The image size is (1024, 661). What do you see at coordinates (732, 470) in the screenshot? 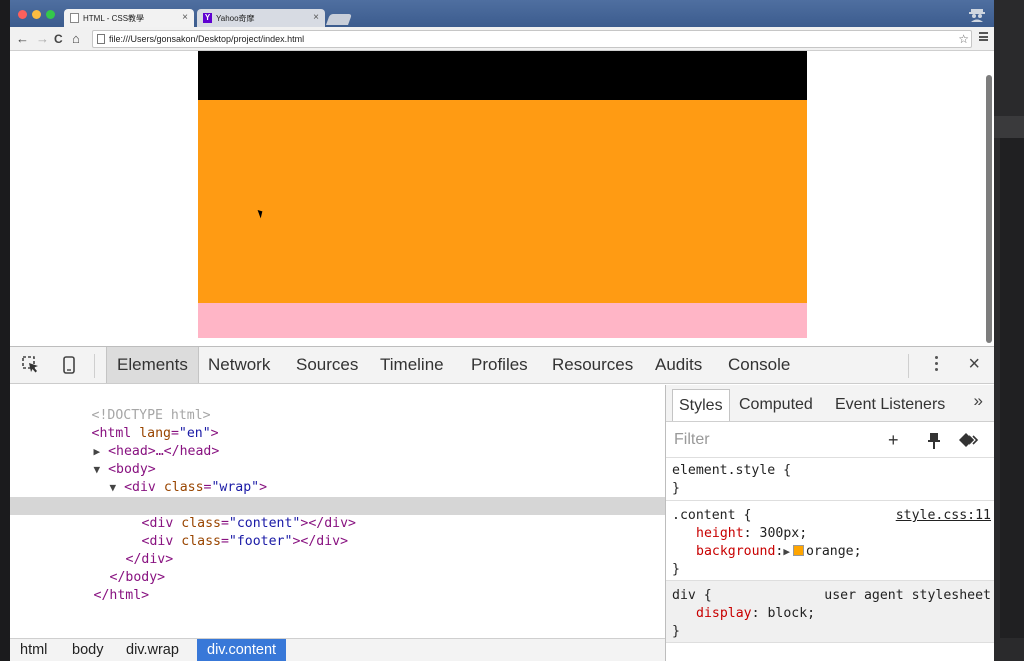
I see `selector-text: element.style {` at bounding box center [732, 470].